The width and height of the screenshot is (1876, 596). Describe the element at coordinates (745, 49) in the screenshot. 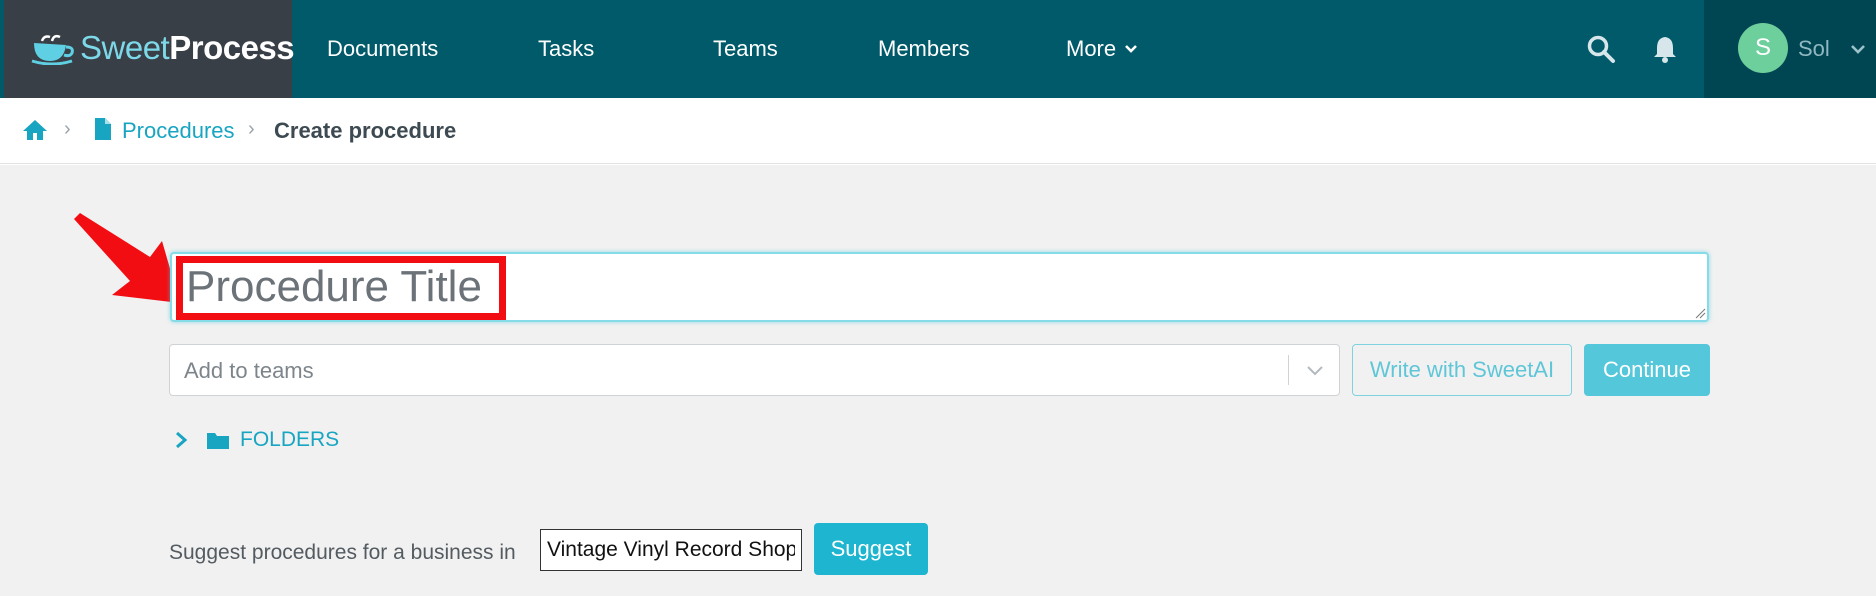

I see `nav-teams: Teams` at that location.